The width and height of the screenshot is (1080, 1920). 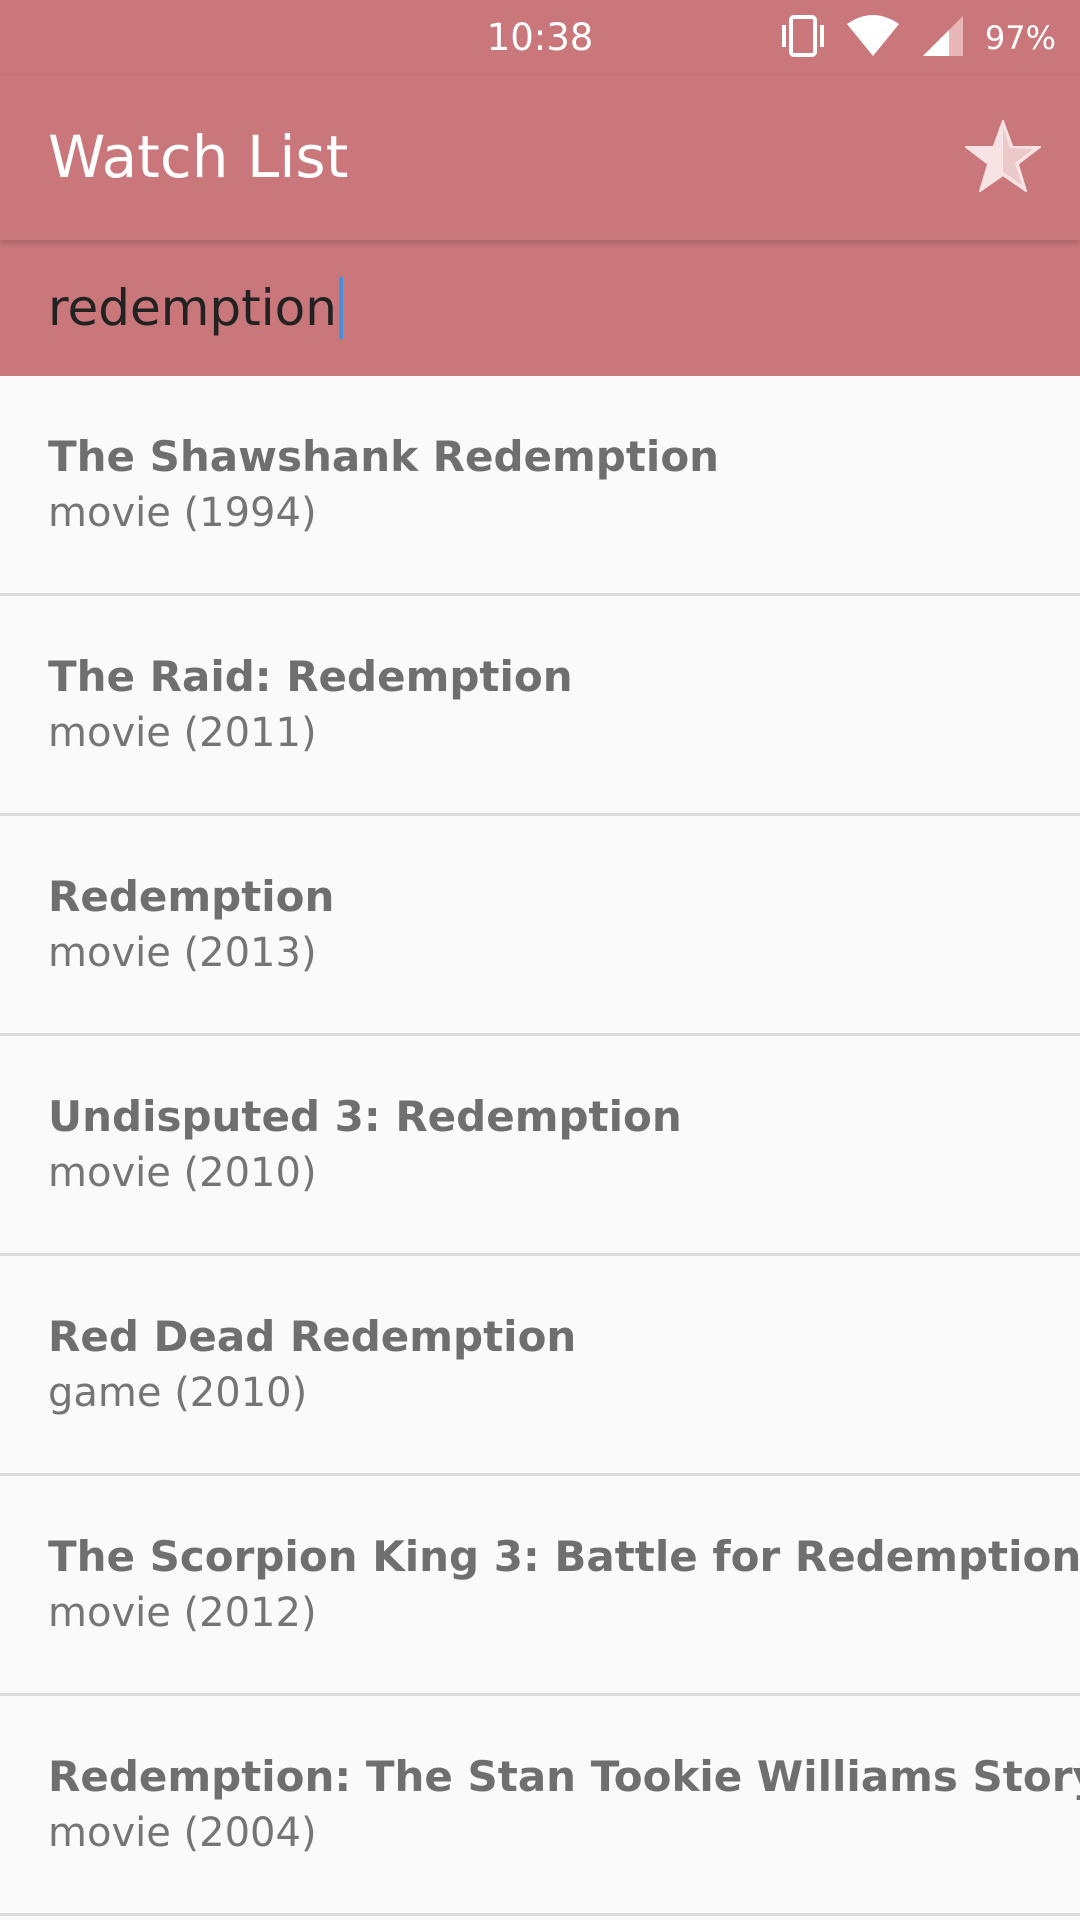 What do you see at coordinates (384, 456) in the screenshot?
I see `result-title: The Shawshank Redemption` at bounding box center [384, 456].